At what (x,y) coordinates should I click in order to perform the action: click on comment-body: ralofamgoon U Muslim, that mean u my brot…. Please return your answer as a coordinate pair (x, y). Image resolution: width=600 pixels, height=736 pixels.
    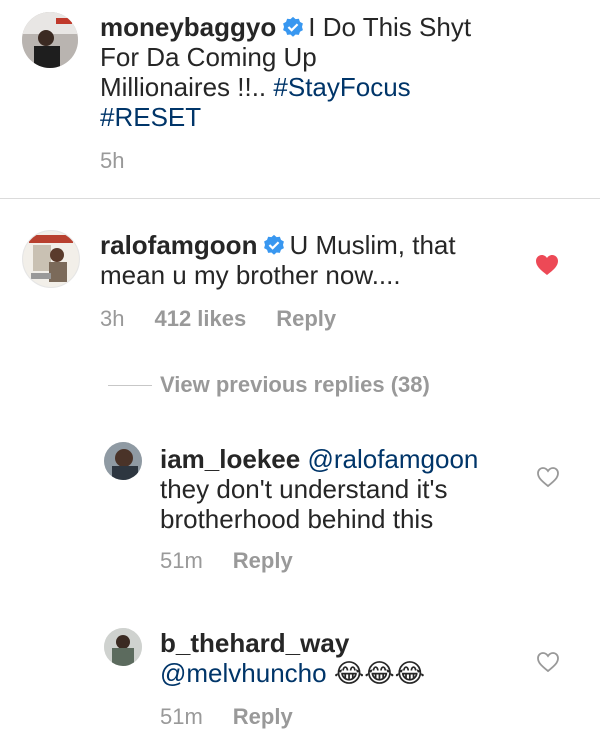
    Looking at the image, I should click on (320, 260).